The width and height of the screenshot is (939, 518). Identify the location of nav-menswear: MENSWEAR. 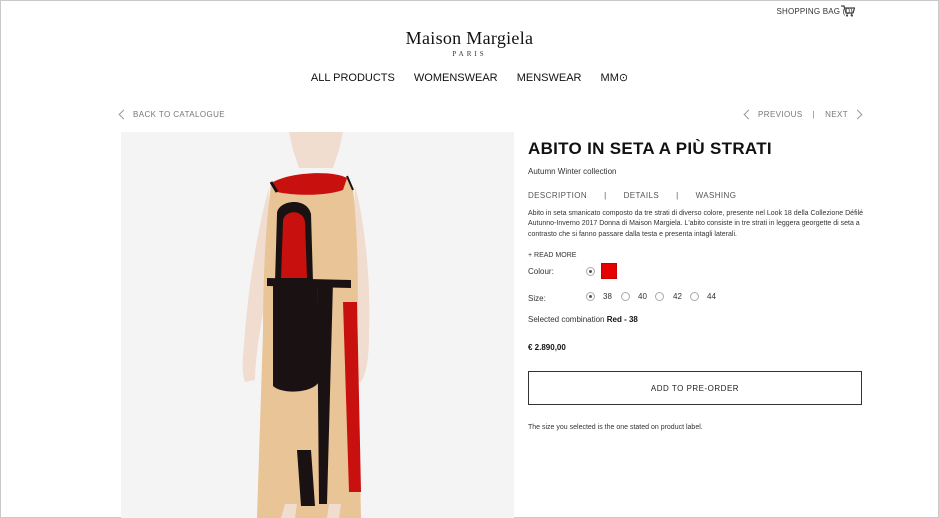
(549, 78).